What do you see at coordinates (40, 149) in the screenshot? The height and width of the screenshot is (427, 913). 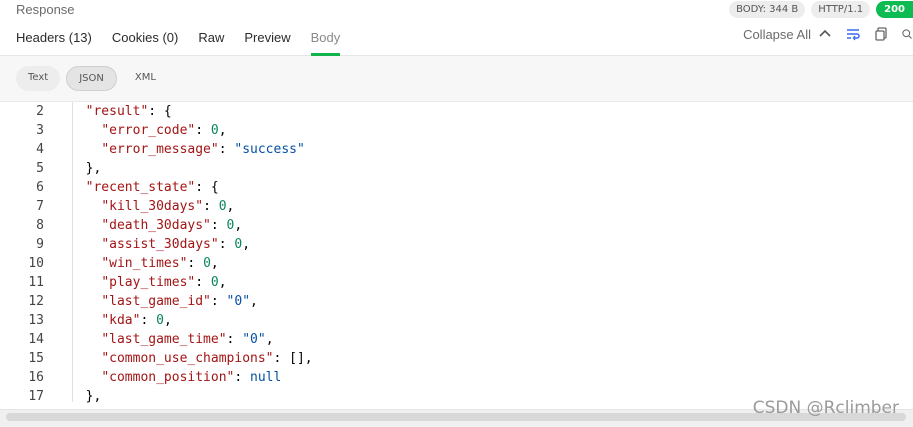 I see `line-number: 4` at bounding box center [40, 149].